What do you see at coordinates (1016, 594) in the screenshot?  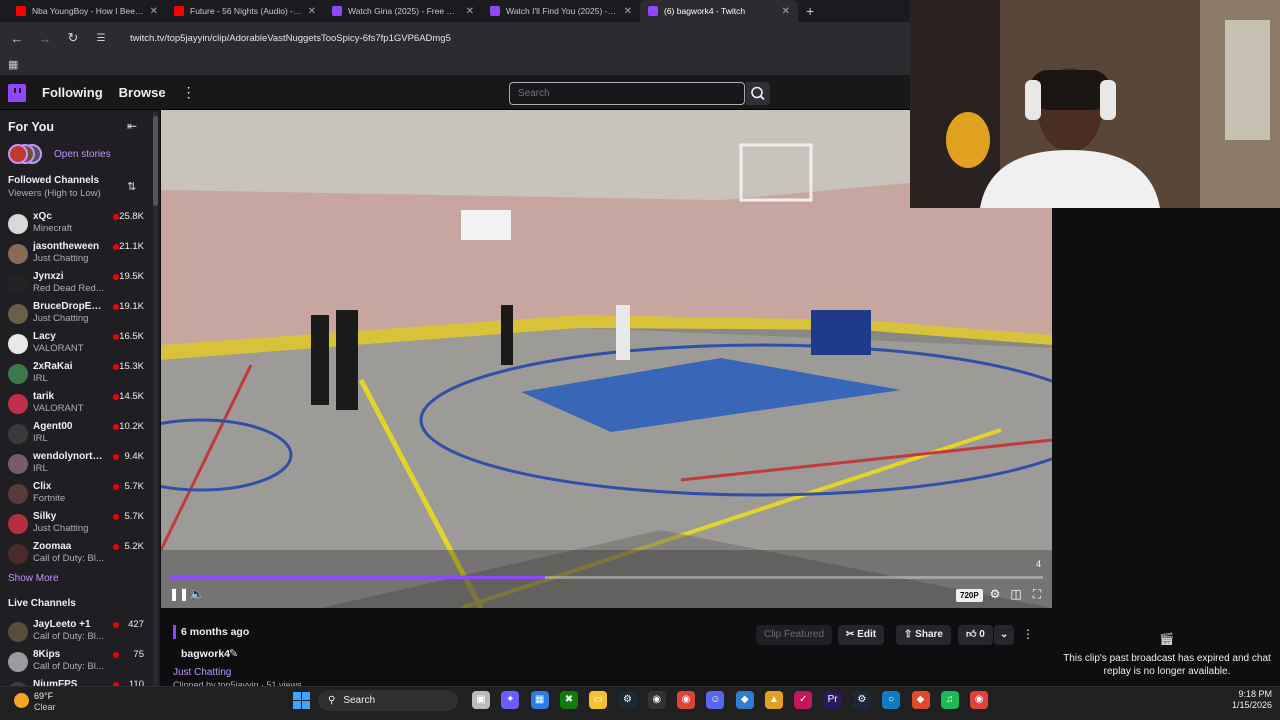 I see `theatre-mode-icon: ◫` at bounding box center [1016, 594].